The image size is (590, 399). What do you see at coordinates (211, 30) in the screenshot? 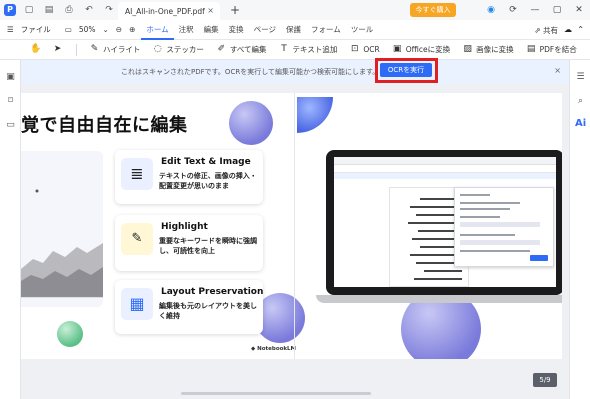
I see `tab-edit: 編集` at bounding box center [211, 30].